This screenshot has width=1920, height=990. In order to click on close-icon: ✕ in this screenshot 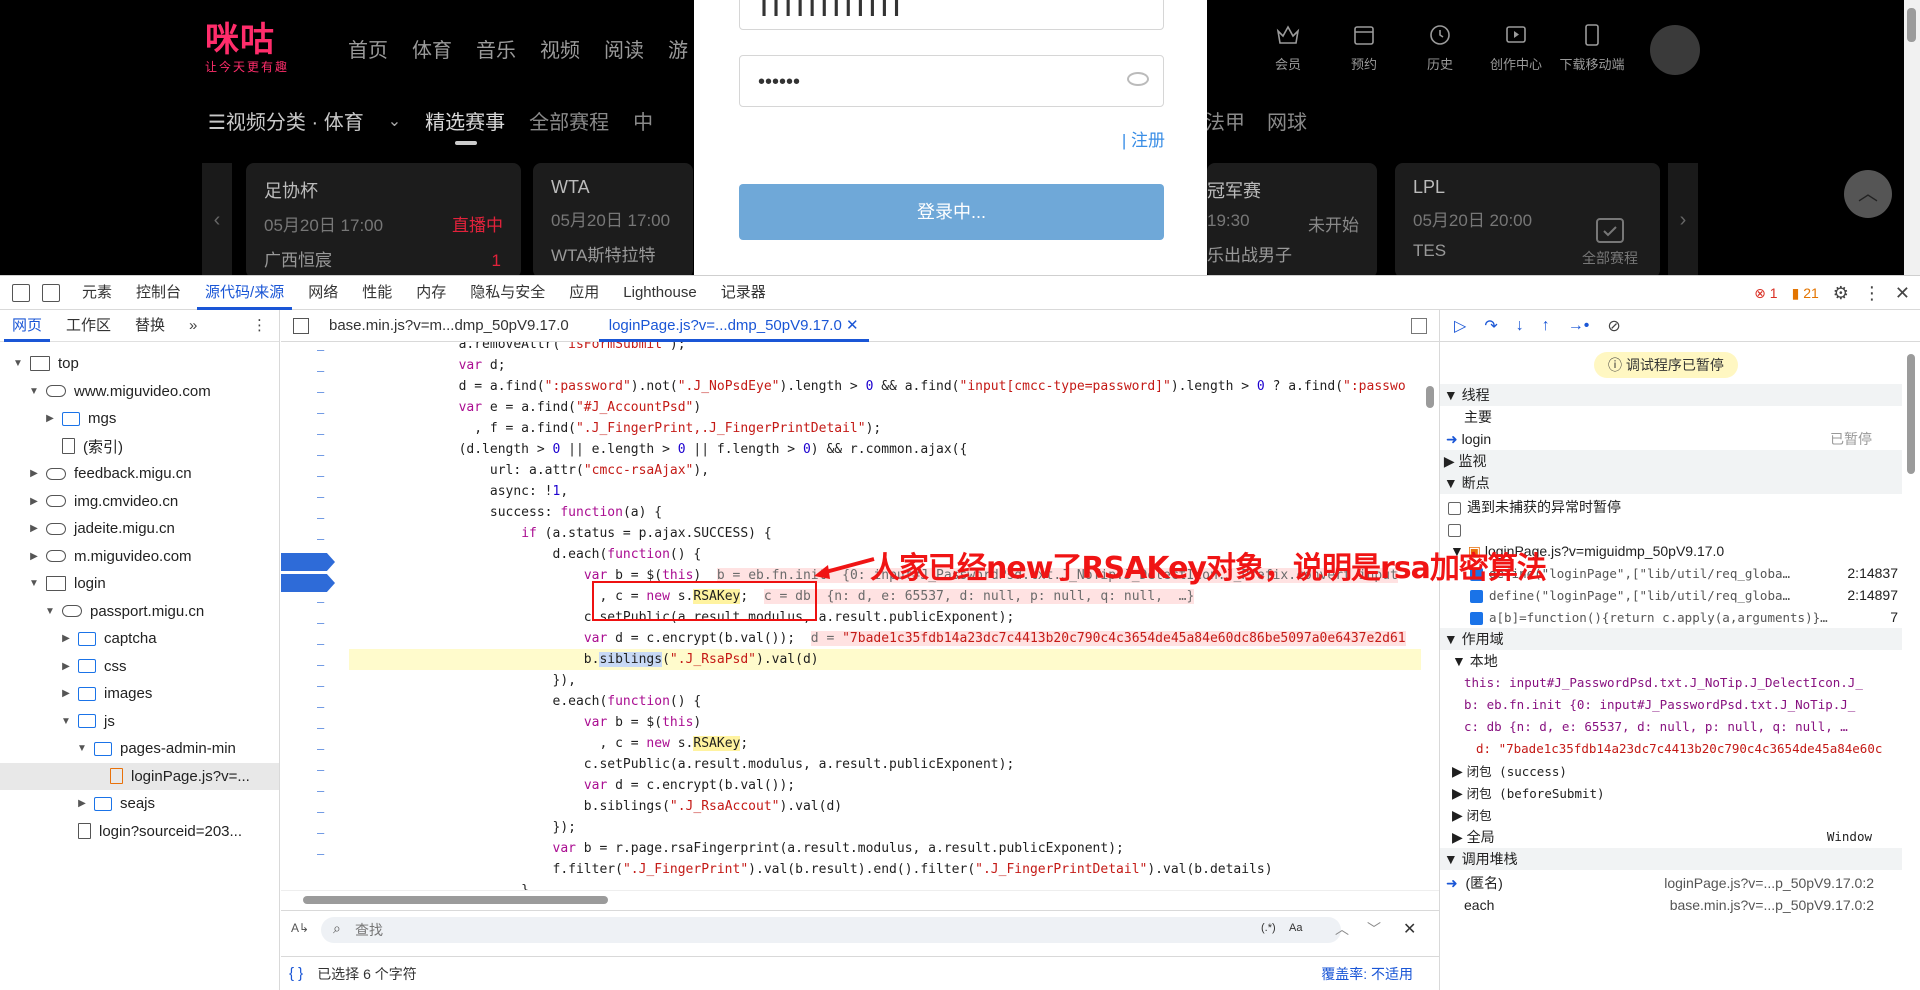, I will do `click(1902, 293)`.